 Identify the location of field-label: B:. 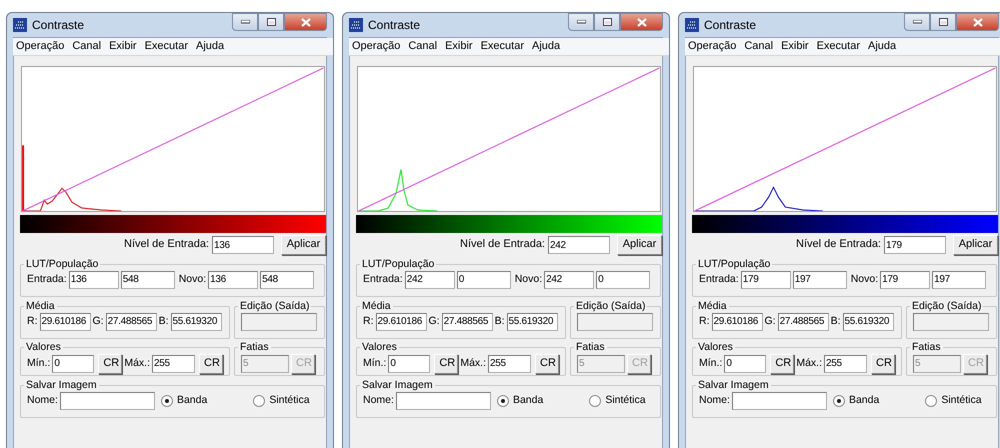
(835, 321).